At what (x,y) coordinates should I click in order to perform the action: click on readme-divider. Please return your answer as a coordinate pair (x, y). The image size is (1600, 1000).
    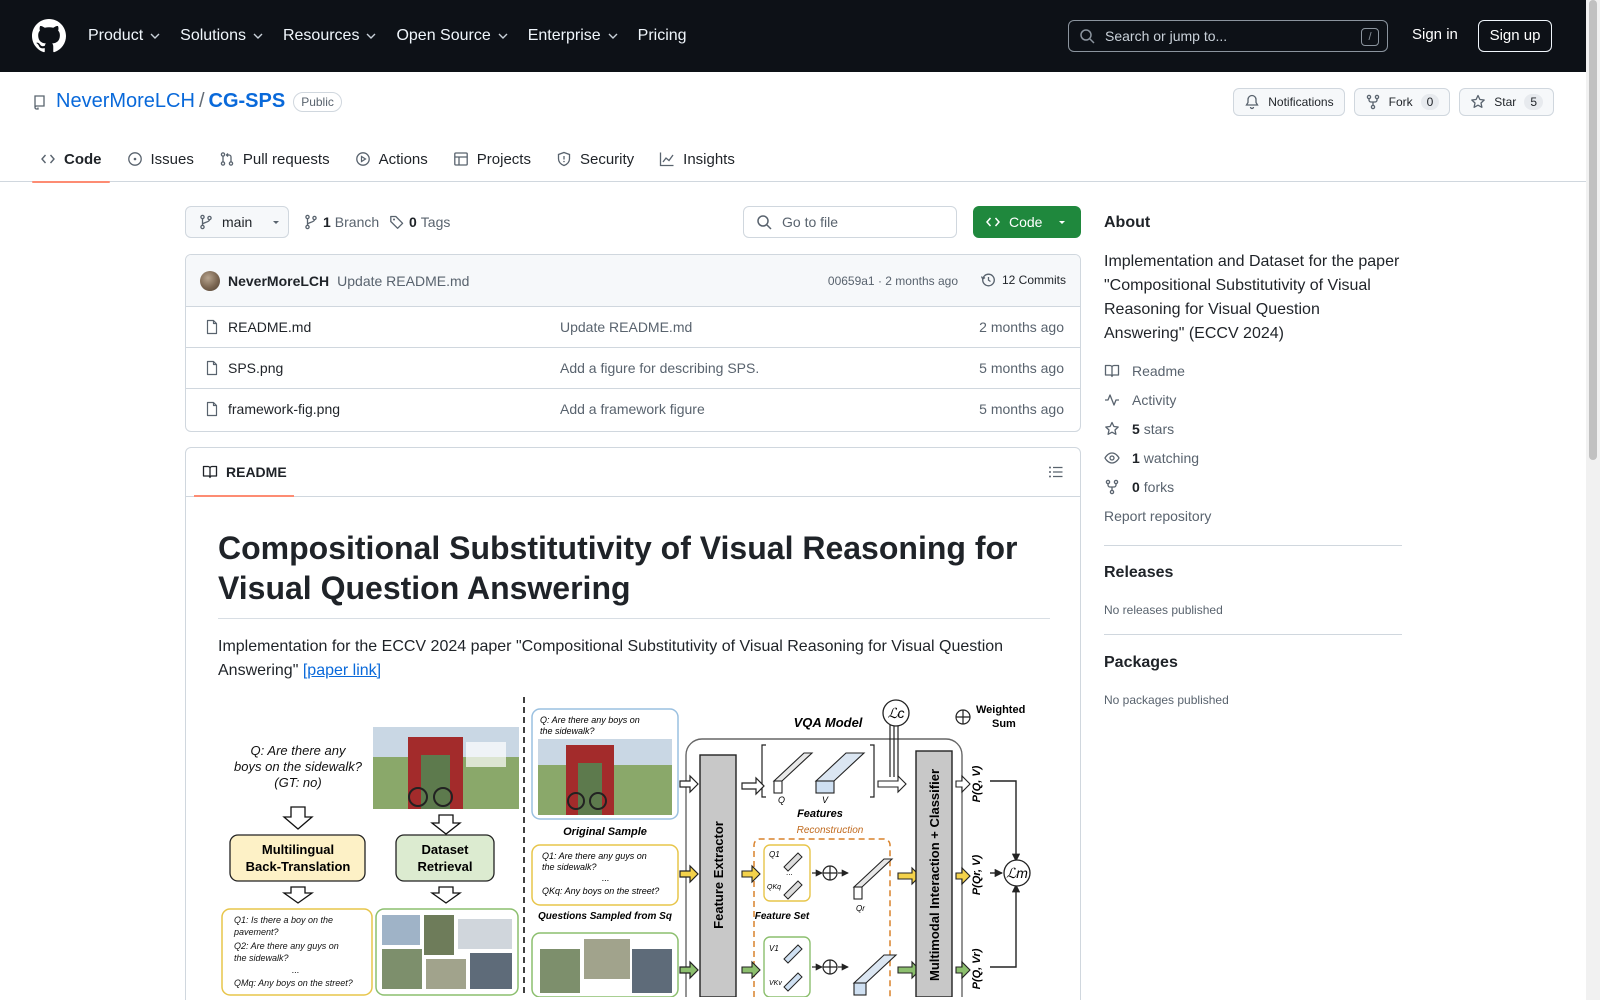
    Looking at the image, I should click on (634, 618).